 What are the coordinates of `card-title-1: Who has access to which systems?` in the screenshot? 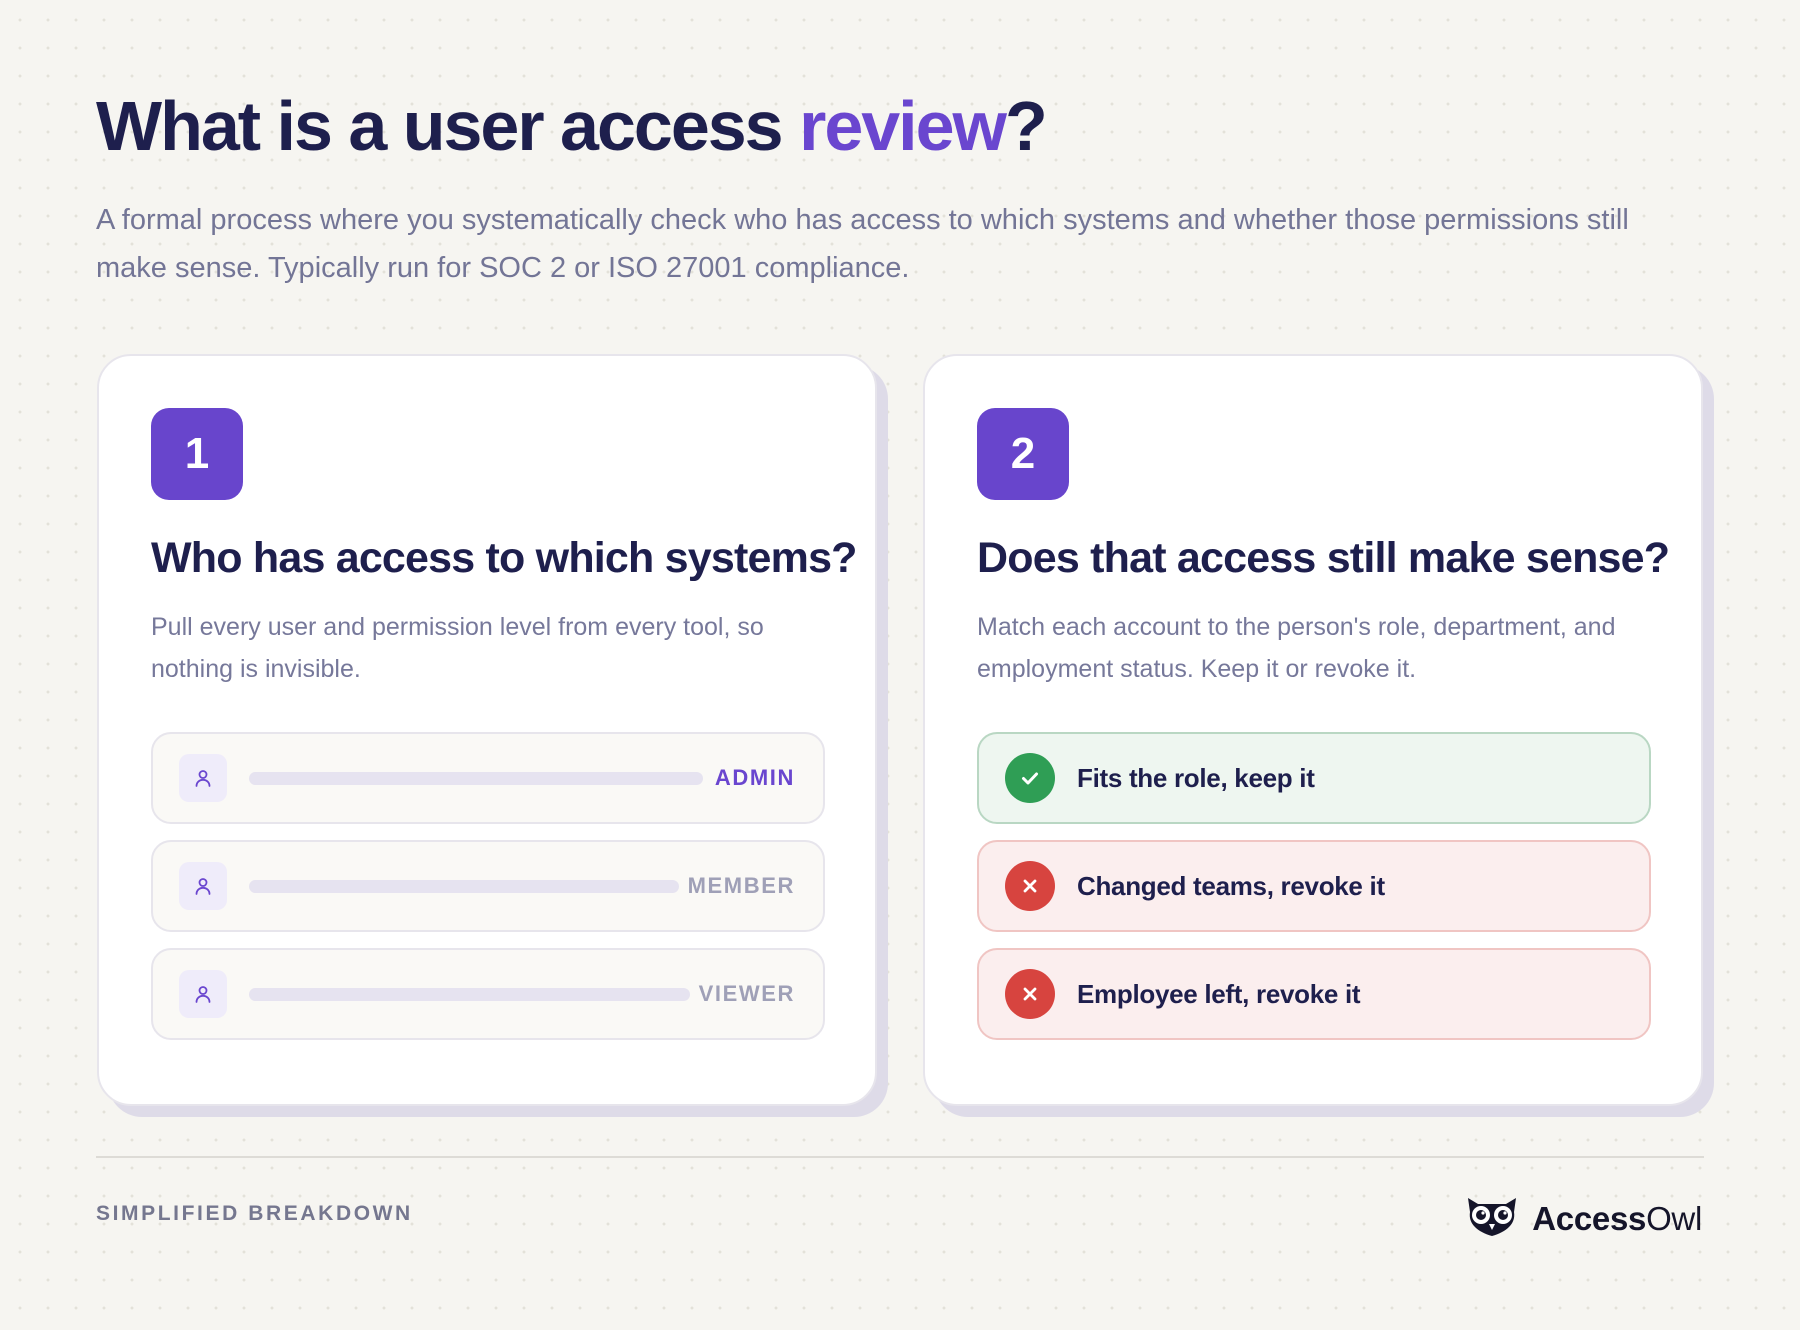 It's located at (504, 558).